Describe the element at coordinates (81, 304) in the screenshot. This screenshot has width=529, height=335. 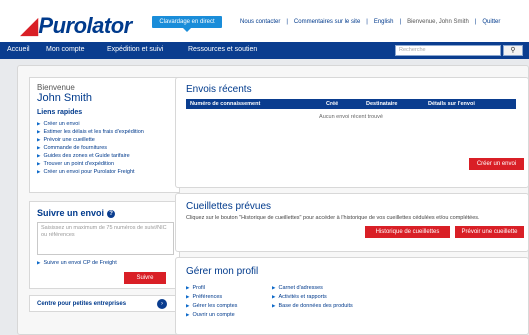
I see `small-business-link: Centre pour petites entreprises` at that location.